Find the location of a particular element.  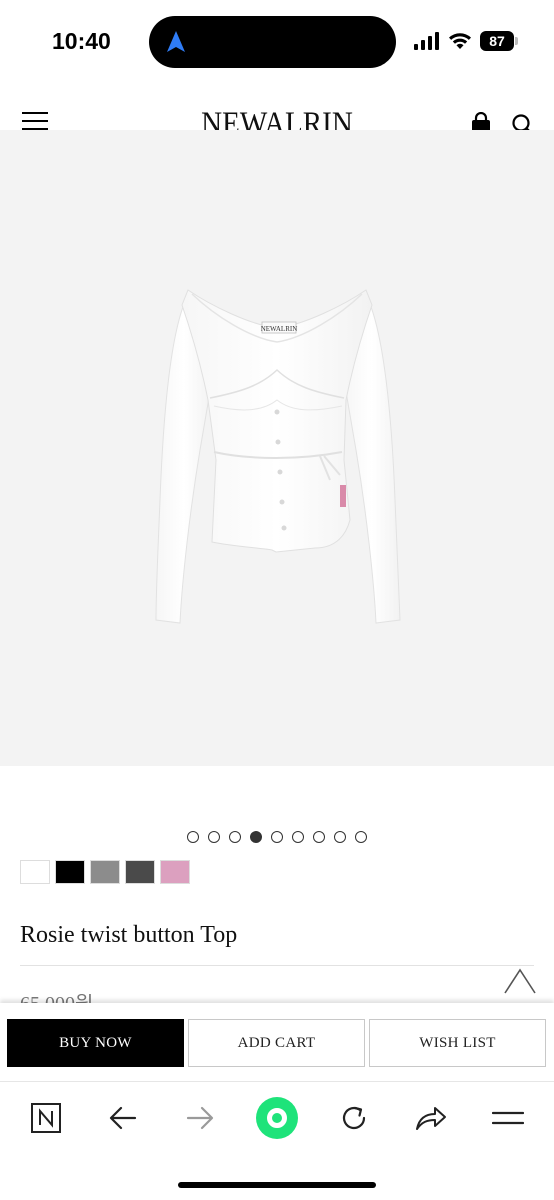

status-bar: 10:40 87 is located at coordinates (277, 41).